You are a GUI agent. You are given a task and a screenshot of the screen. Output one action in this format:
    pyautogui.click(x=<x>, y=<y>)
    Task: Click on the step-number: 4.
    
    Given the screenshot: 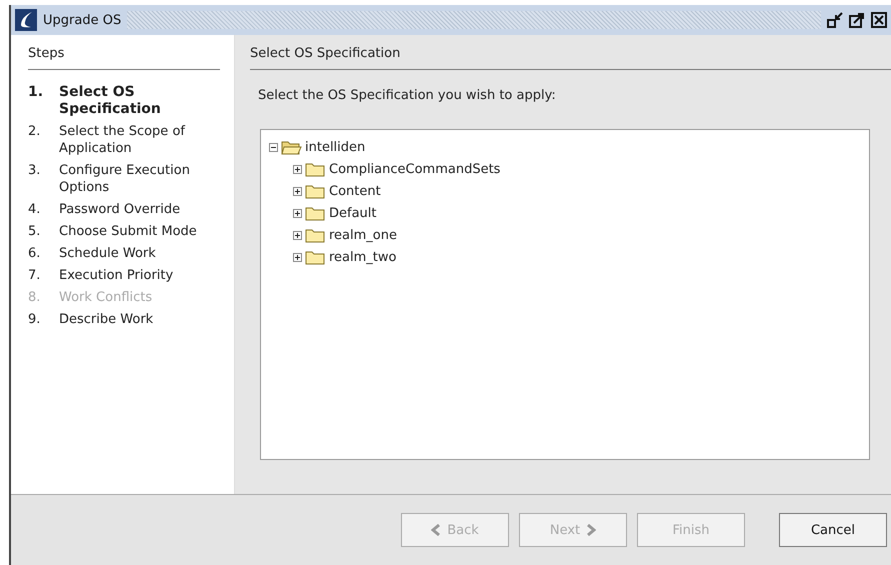 What is the action you would take?
    pyautogui.click(x=35, y=209)
    